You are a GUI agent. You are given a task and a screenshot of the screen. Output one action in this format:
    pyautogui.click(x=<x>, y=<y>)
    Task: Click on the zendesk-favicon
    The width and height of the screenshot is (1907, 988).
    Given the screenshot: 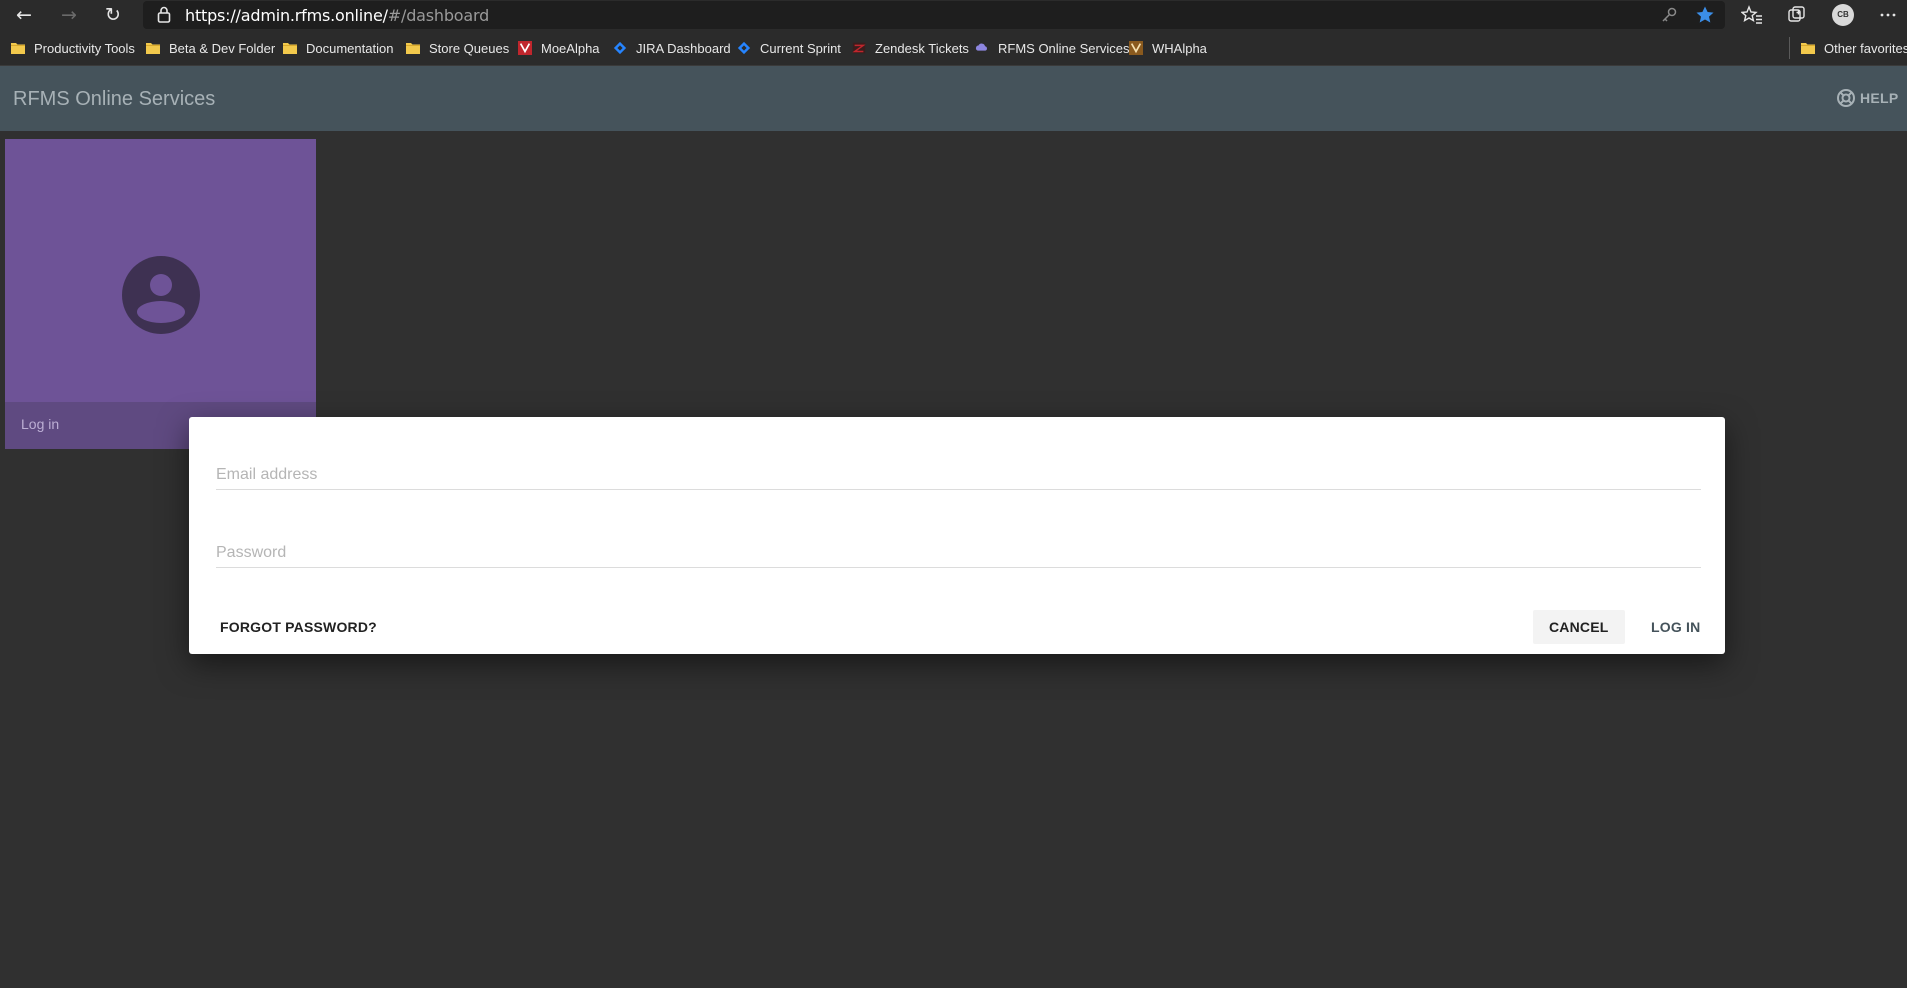 What is the action you would take?
    pyautogui.click(x=859, y=48)
    